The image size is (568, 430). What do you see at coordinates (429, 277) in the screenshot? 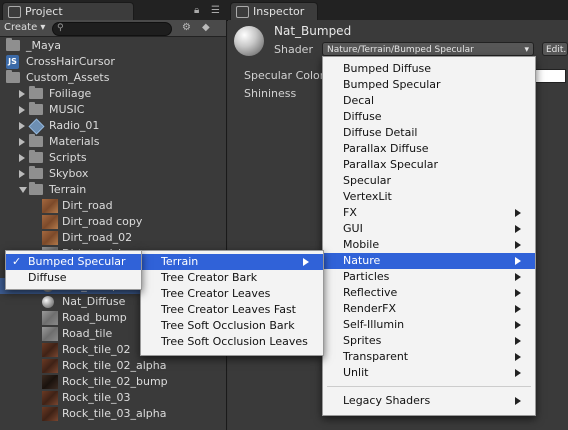
I see `menu-item: Particles` at bounding box center [429, 277].